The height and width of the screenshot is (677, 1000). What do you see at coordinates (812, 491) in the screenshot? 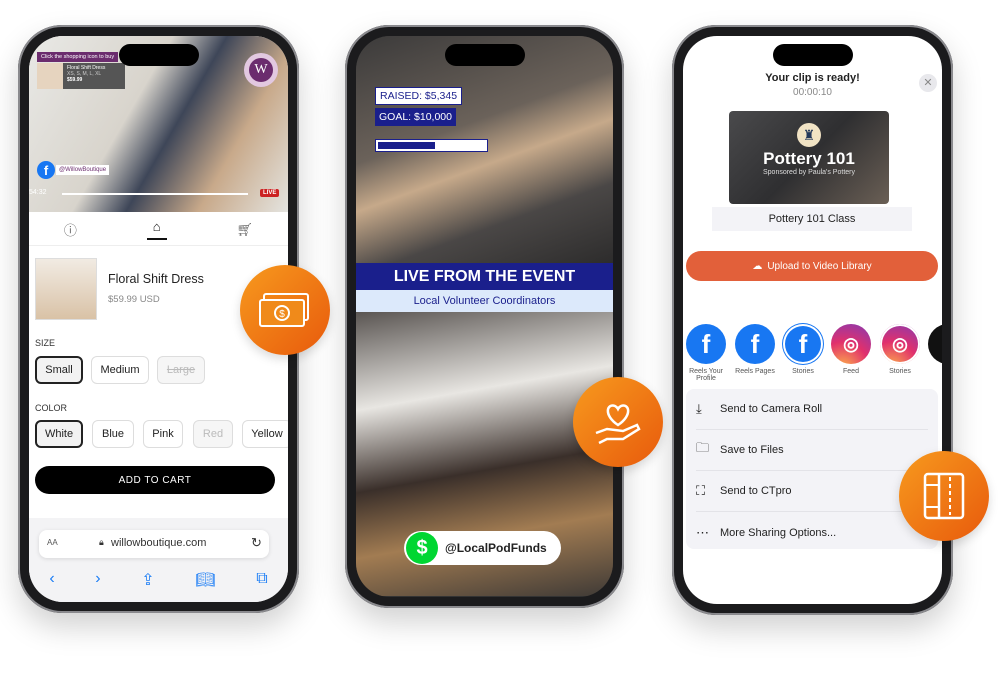
I see `send-to-ctpro: ⛶ Send to CTpro` at bounding box center [812, 491].